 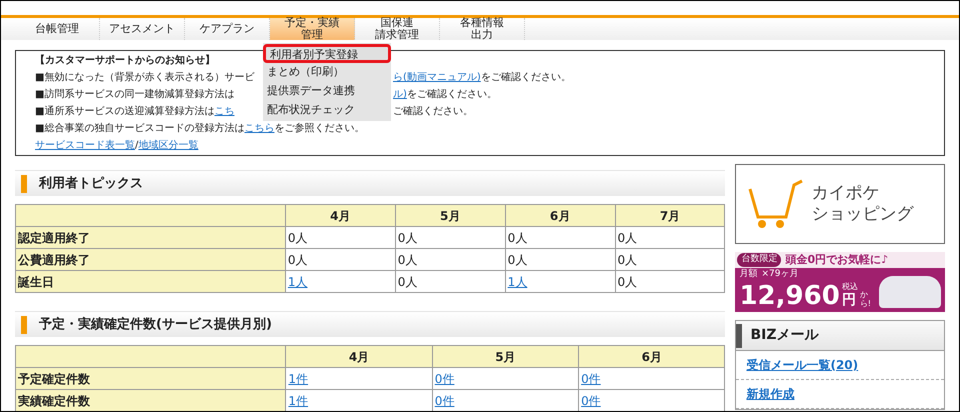 I want to click on notice-link: こち, so click(x=224, y=111).